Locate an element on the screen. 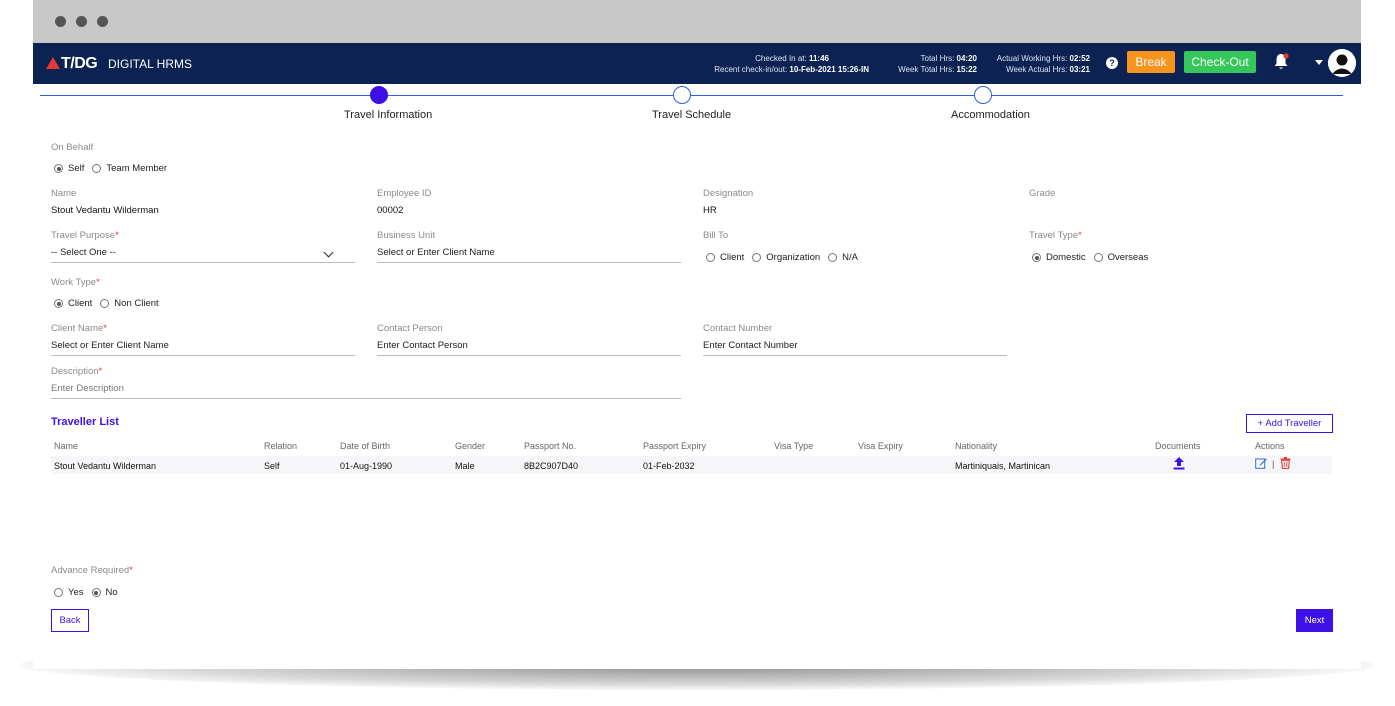 This screenshot has height=706, width=1395. travel-type-label: Travel Type* is located at coordinates (1055, 235).